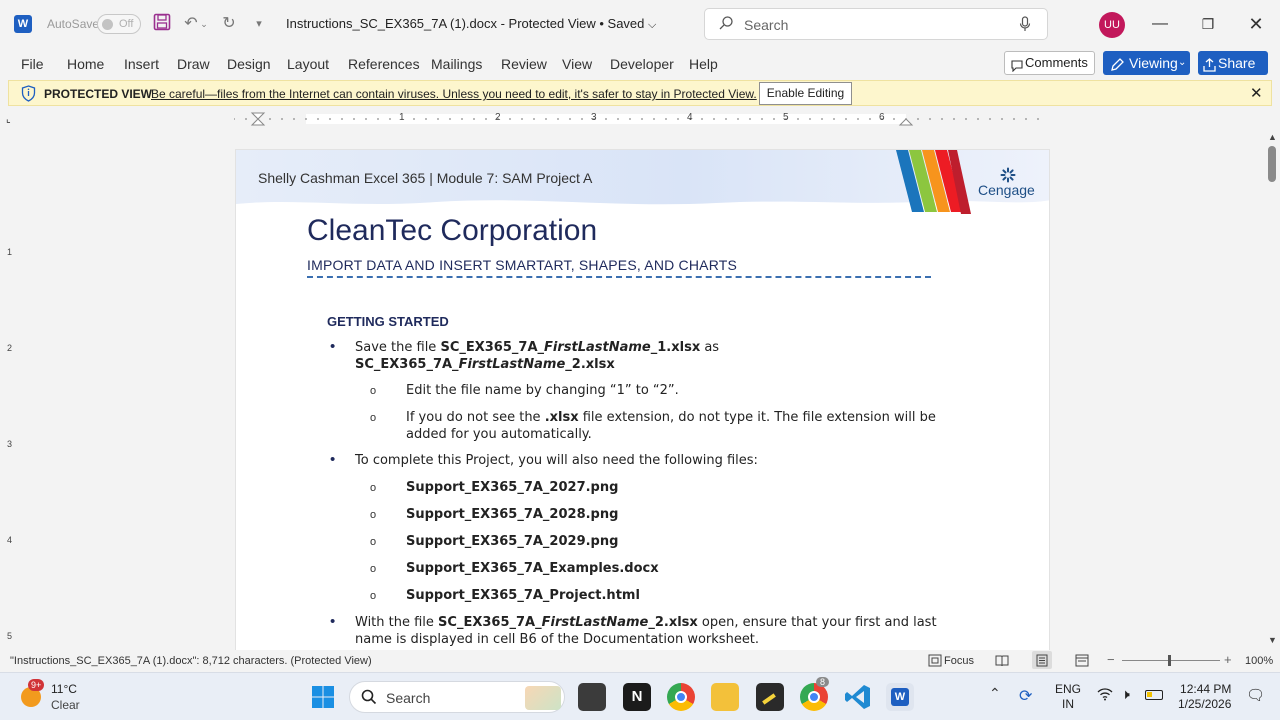 This screenshot has width=1280, height=720. I want to click on tab-references: References, so click(384, 64).